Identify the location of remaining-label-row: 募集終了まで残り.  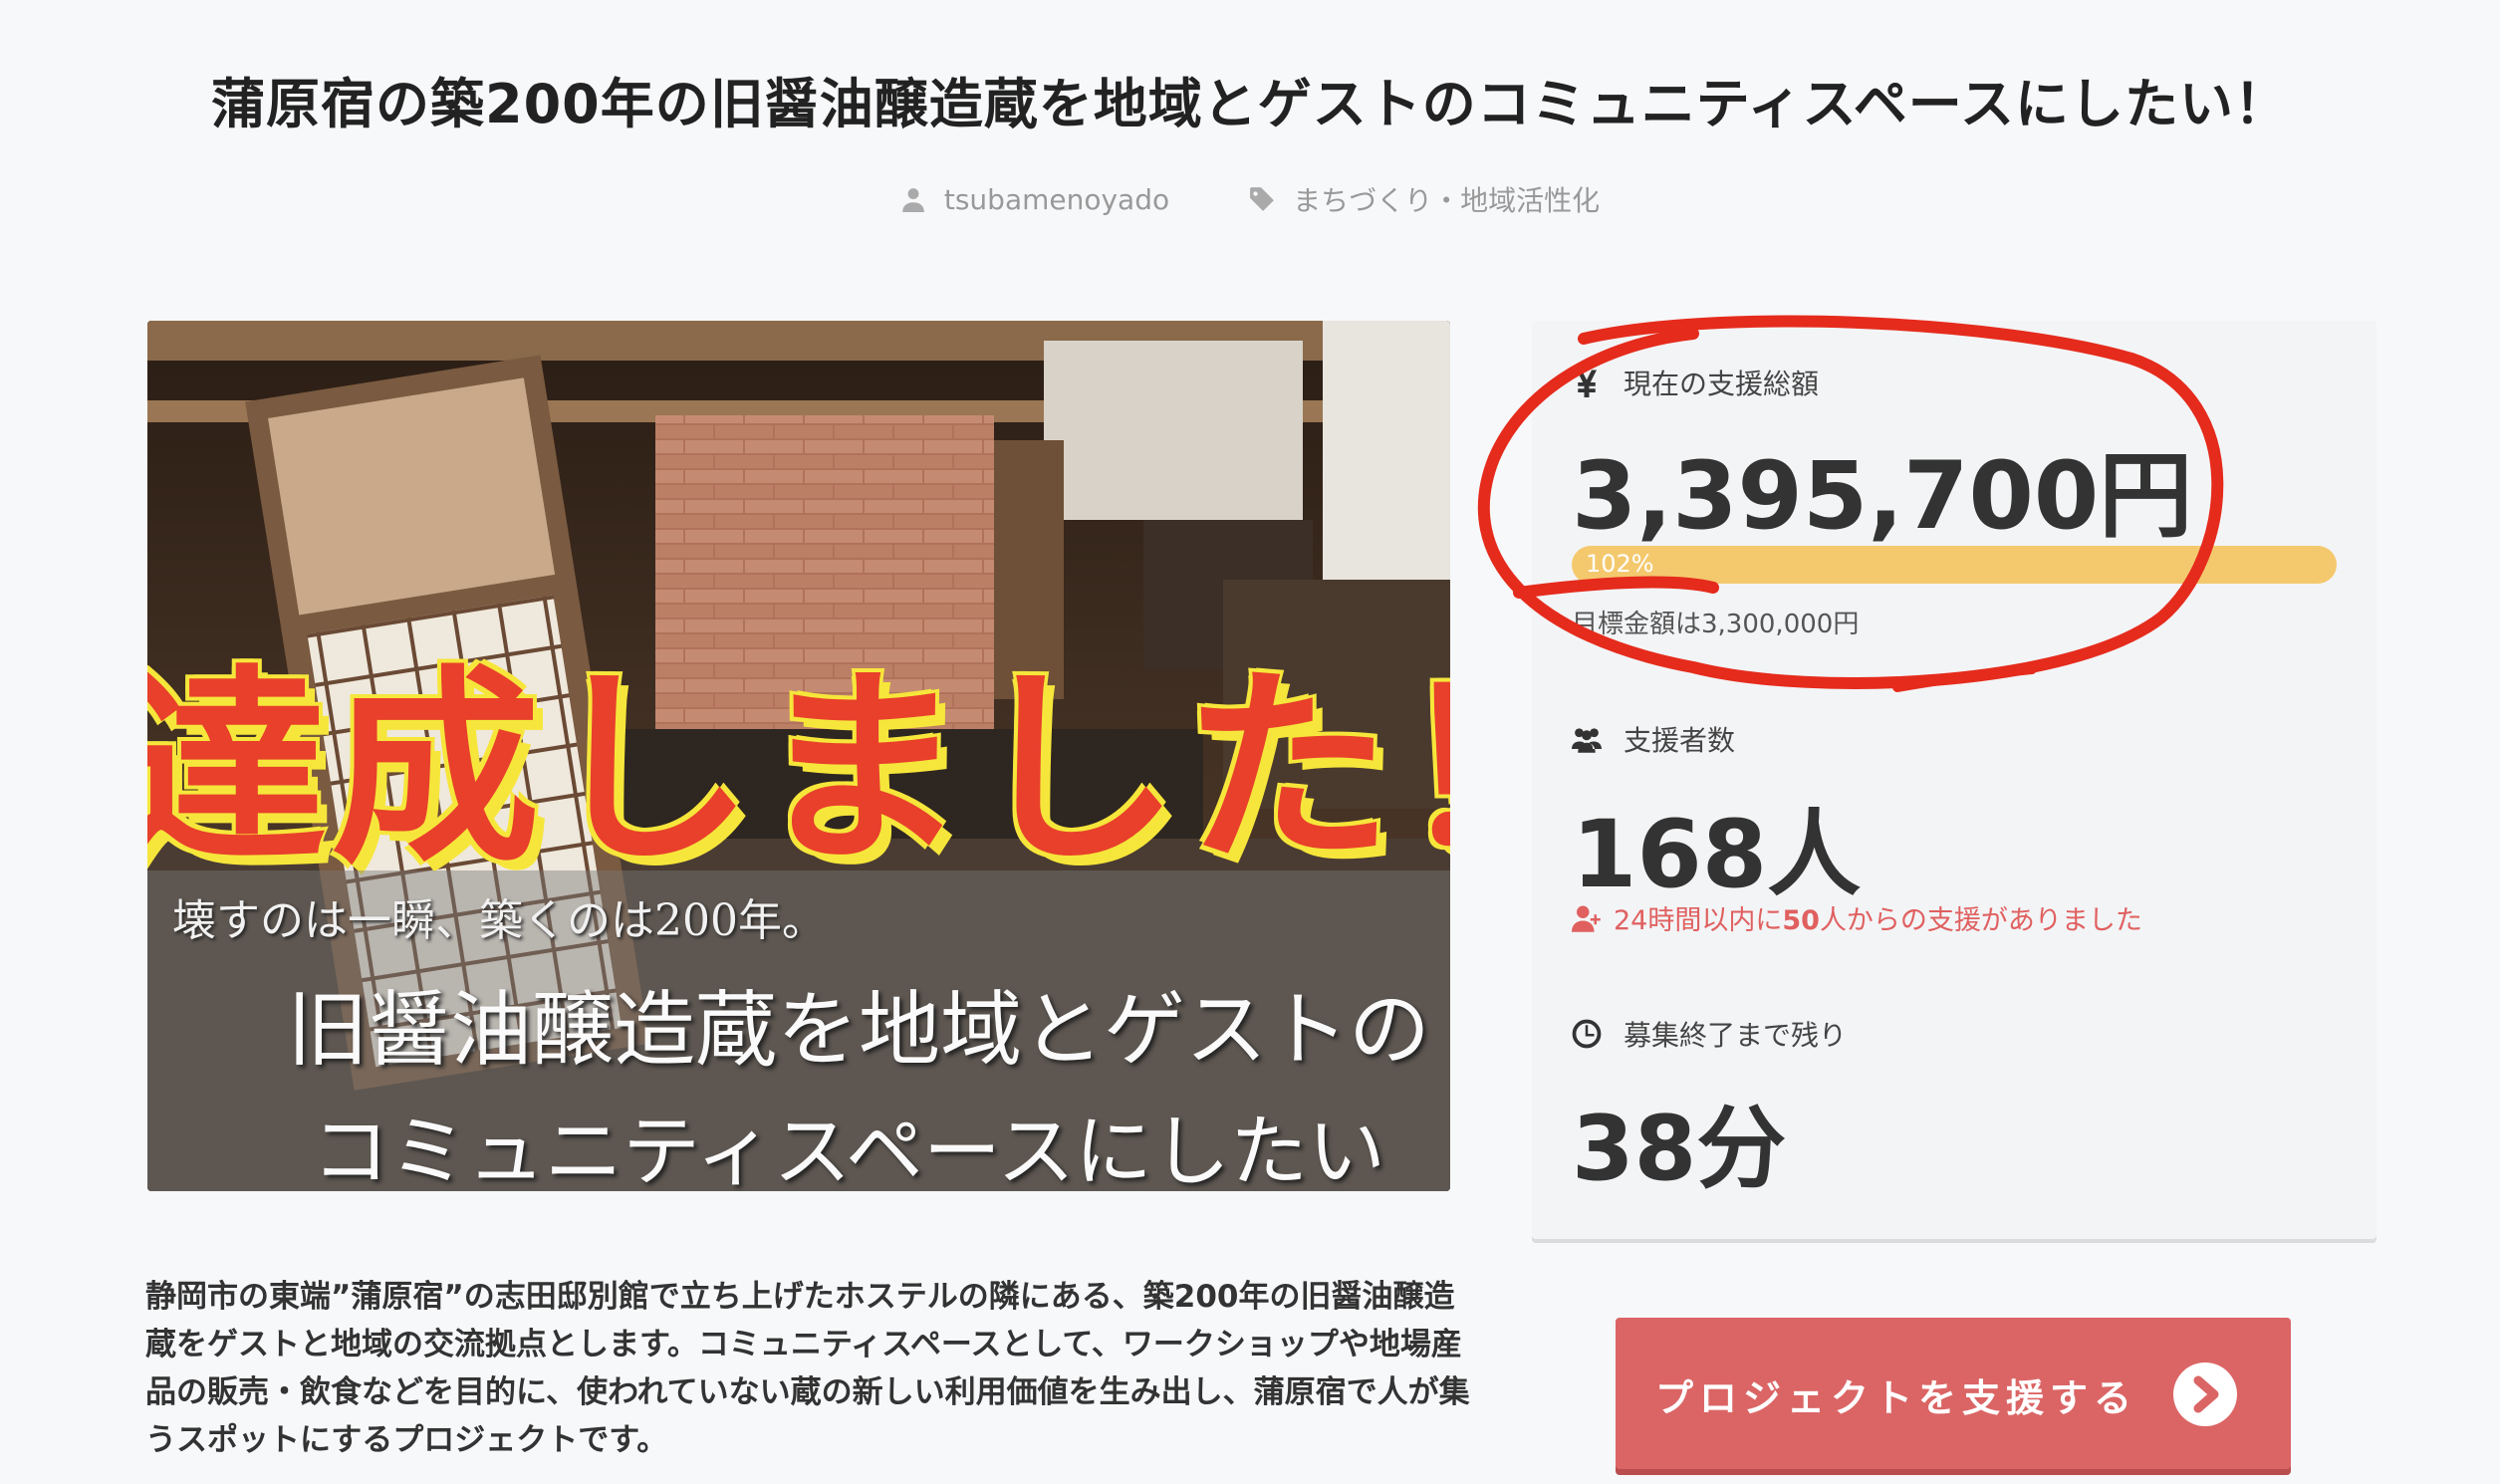
(1709, 1034).